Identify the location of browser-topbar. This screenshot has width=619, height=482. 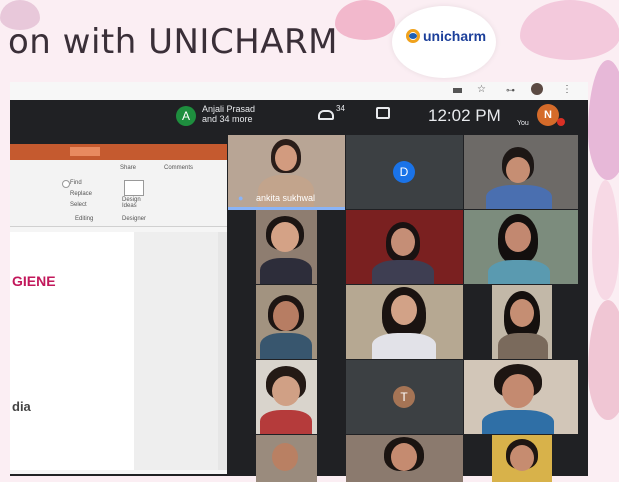
(299, 91).